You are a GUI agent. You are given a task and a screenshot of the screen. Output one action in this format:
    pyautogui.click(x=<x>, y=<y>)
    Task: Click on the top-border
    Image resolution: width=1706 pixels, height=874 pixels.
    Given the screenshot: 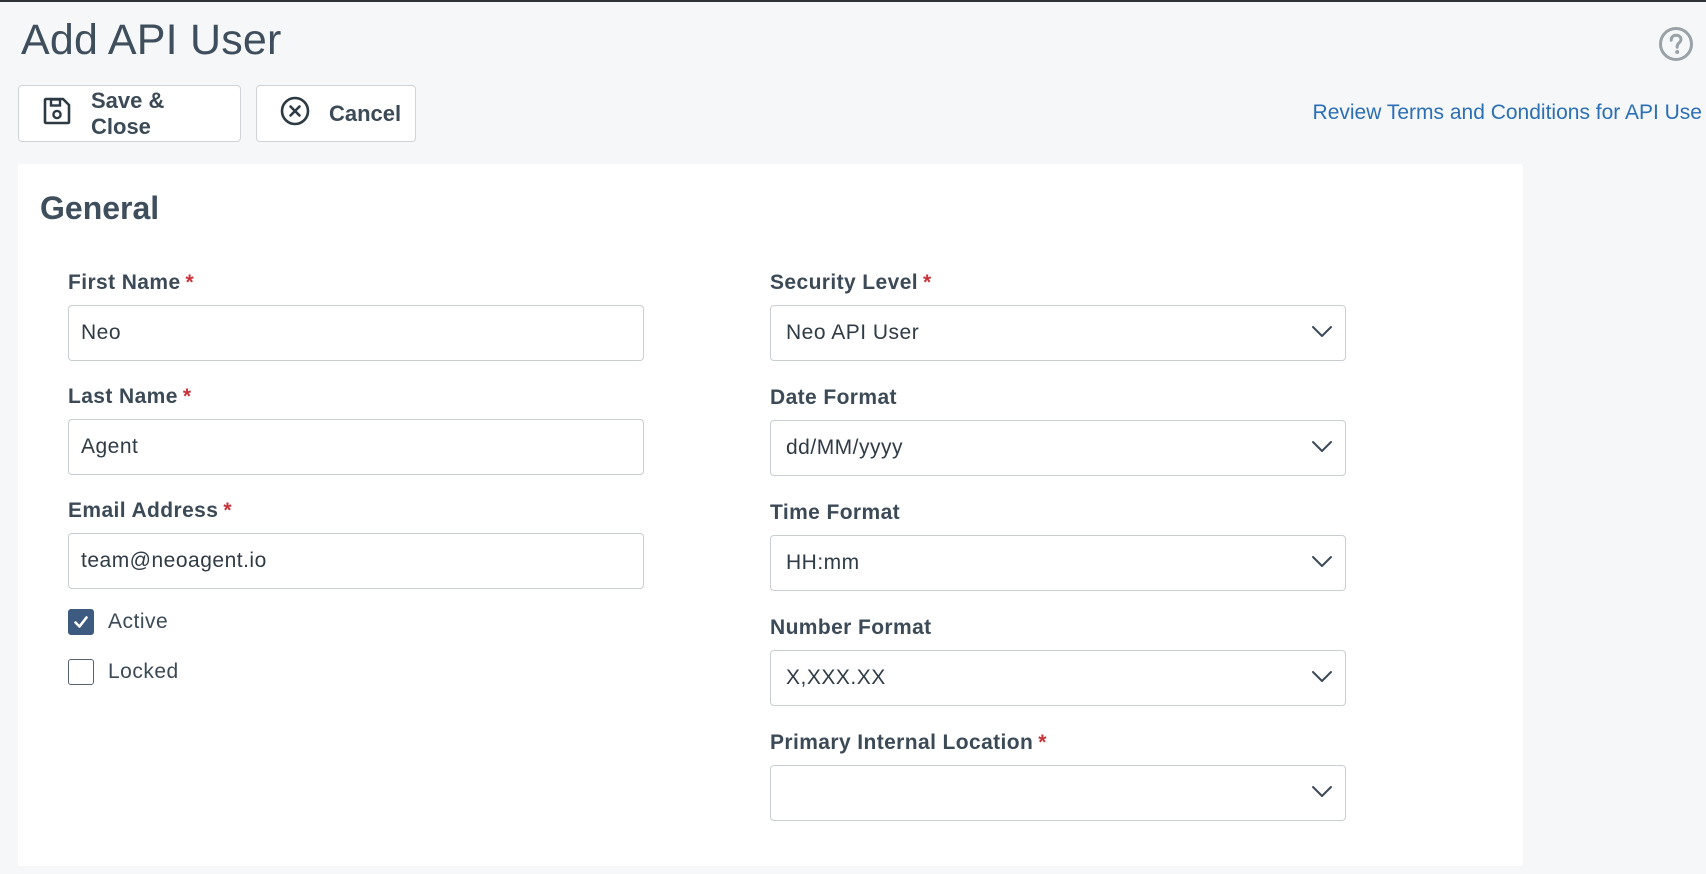 What is the action you would take?
    pyautogui.click(x=853, y=1)
    